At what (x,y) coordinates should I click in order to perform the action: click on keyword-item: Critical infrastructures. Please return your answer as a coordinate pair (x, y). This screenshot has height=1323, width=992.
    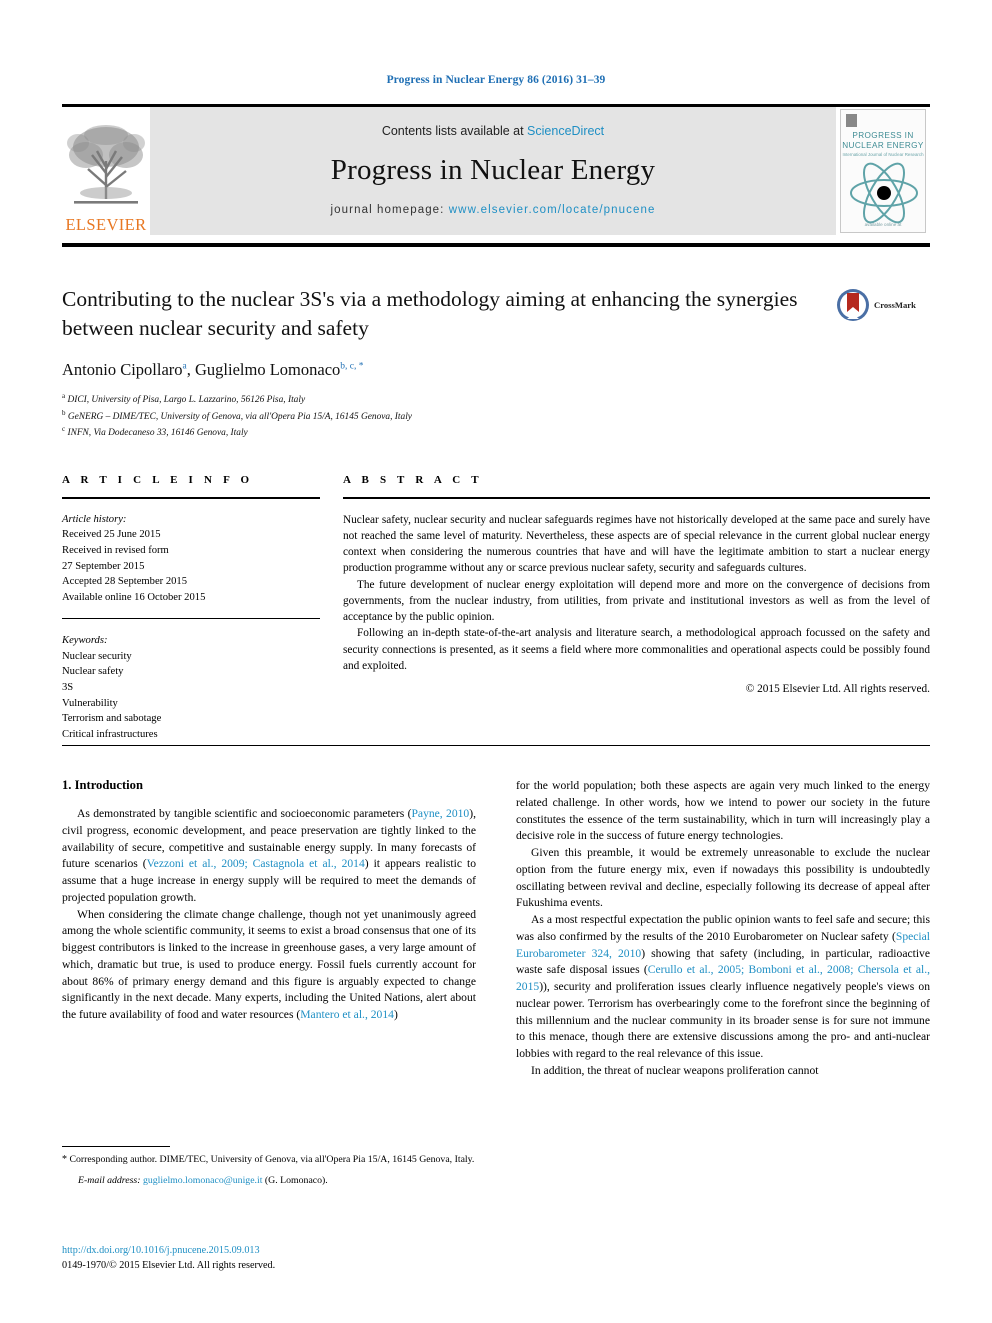
    Looking at the image, I should click on (110, 735).